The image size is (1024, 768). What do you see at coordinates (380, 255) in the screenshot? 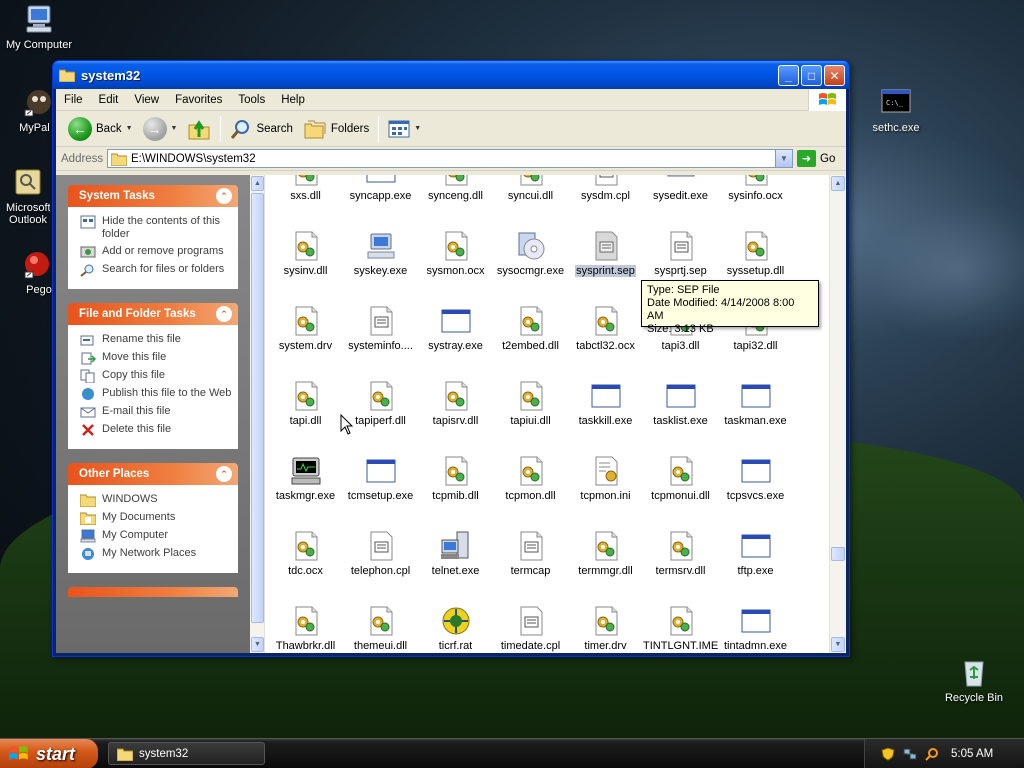
I see `file-item: syskey.exe` at bounding box center [380, 255].